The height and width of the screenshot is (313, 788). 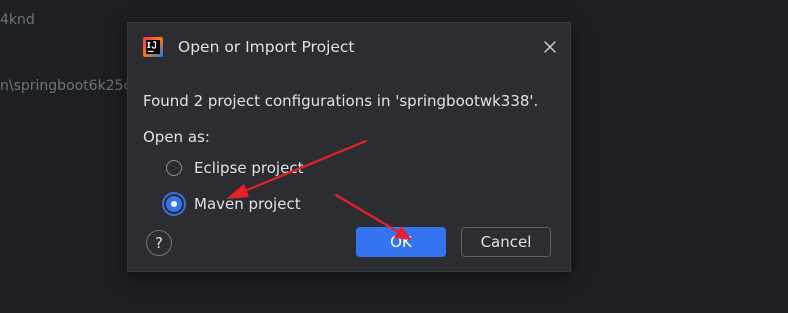 I want to click on cancel-button: Cancel, so click(x=506, y=242).